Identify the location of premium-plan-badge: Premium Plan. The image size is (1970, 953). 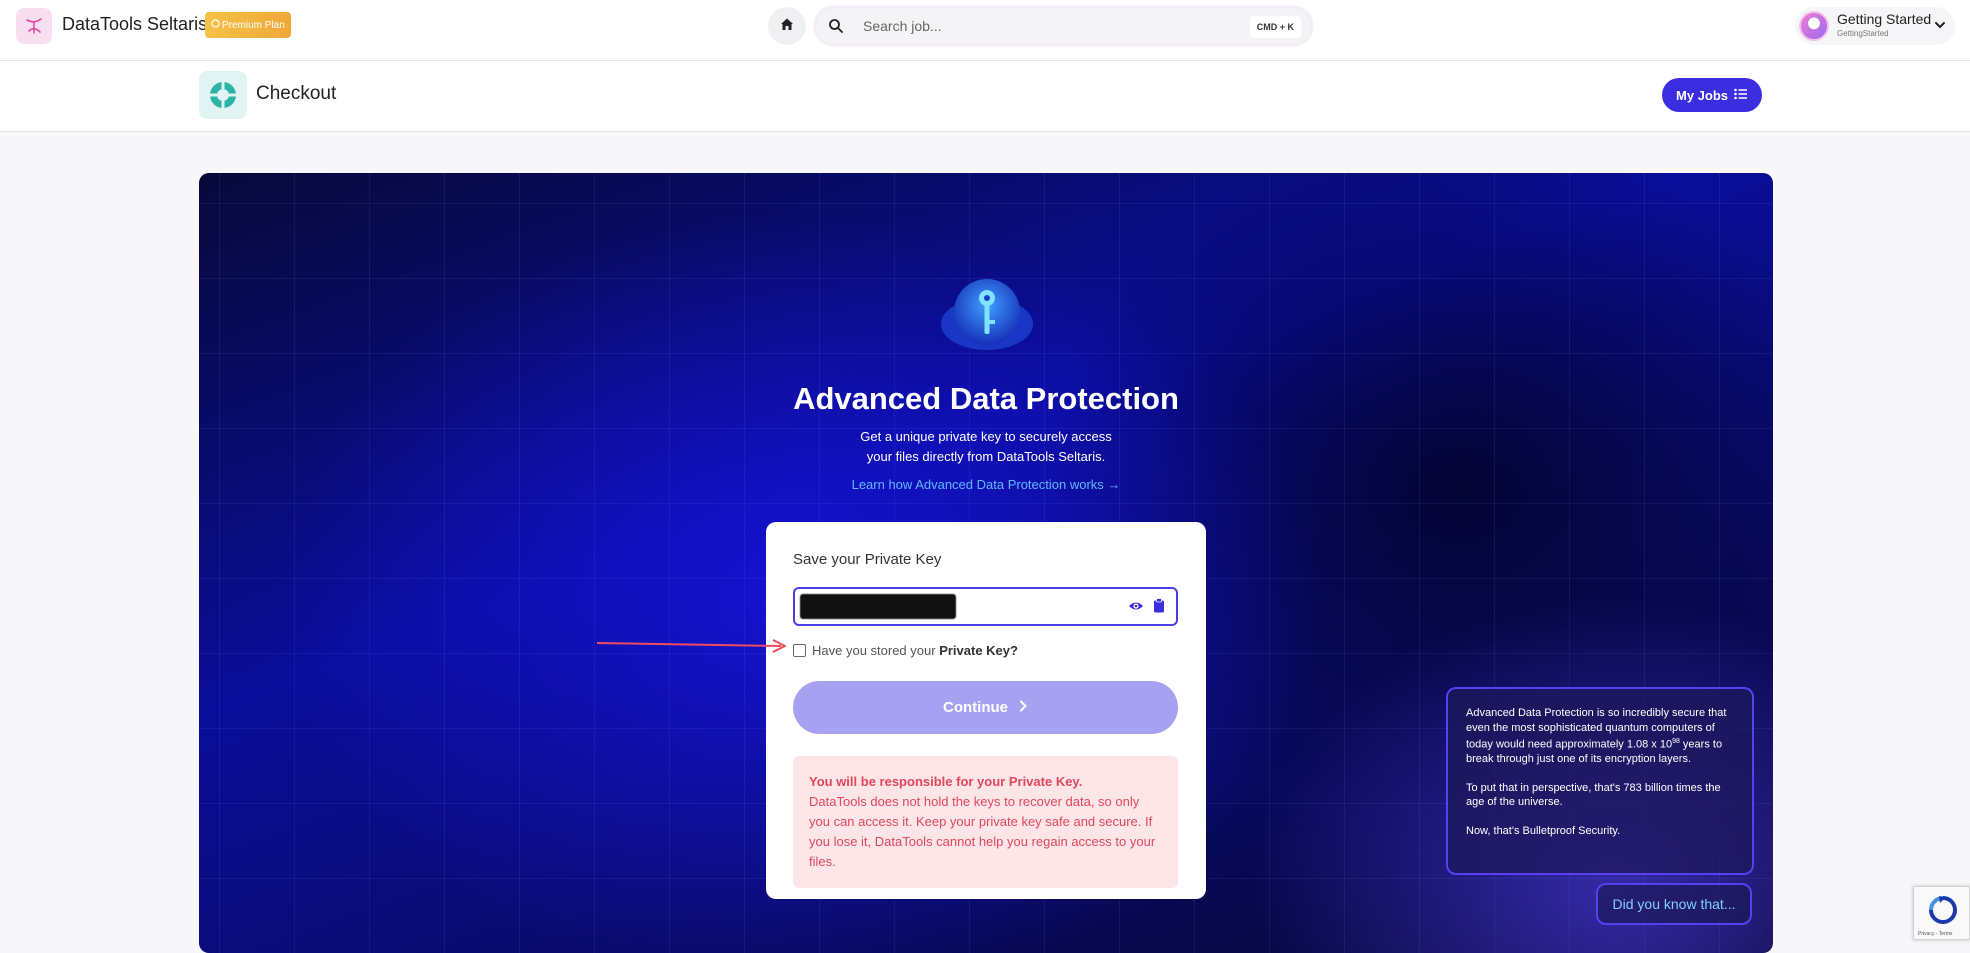
(248, 25).